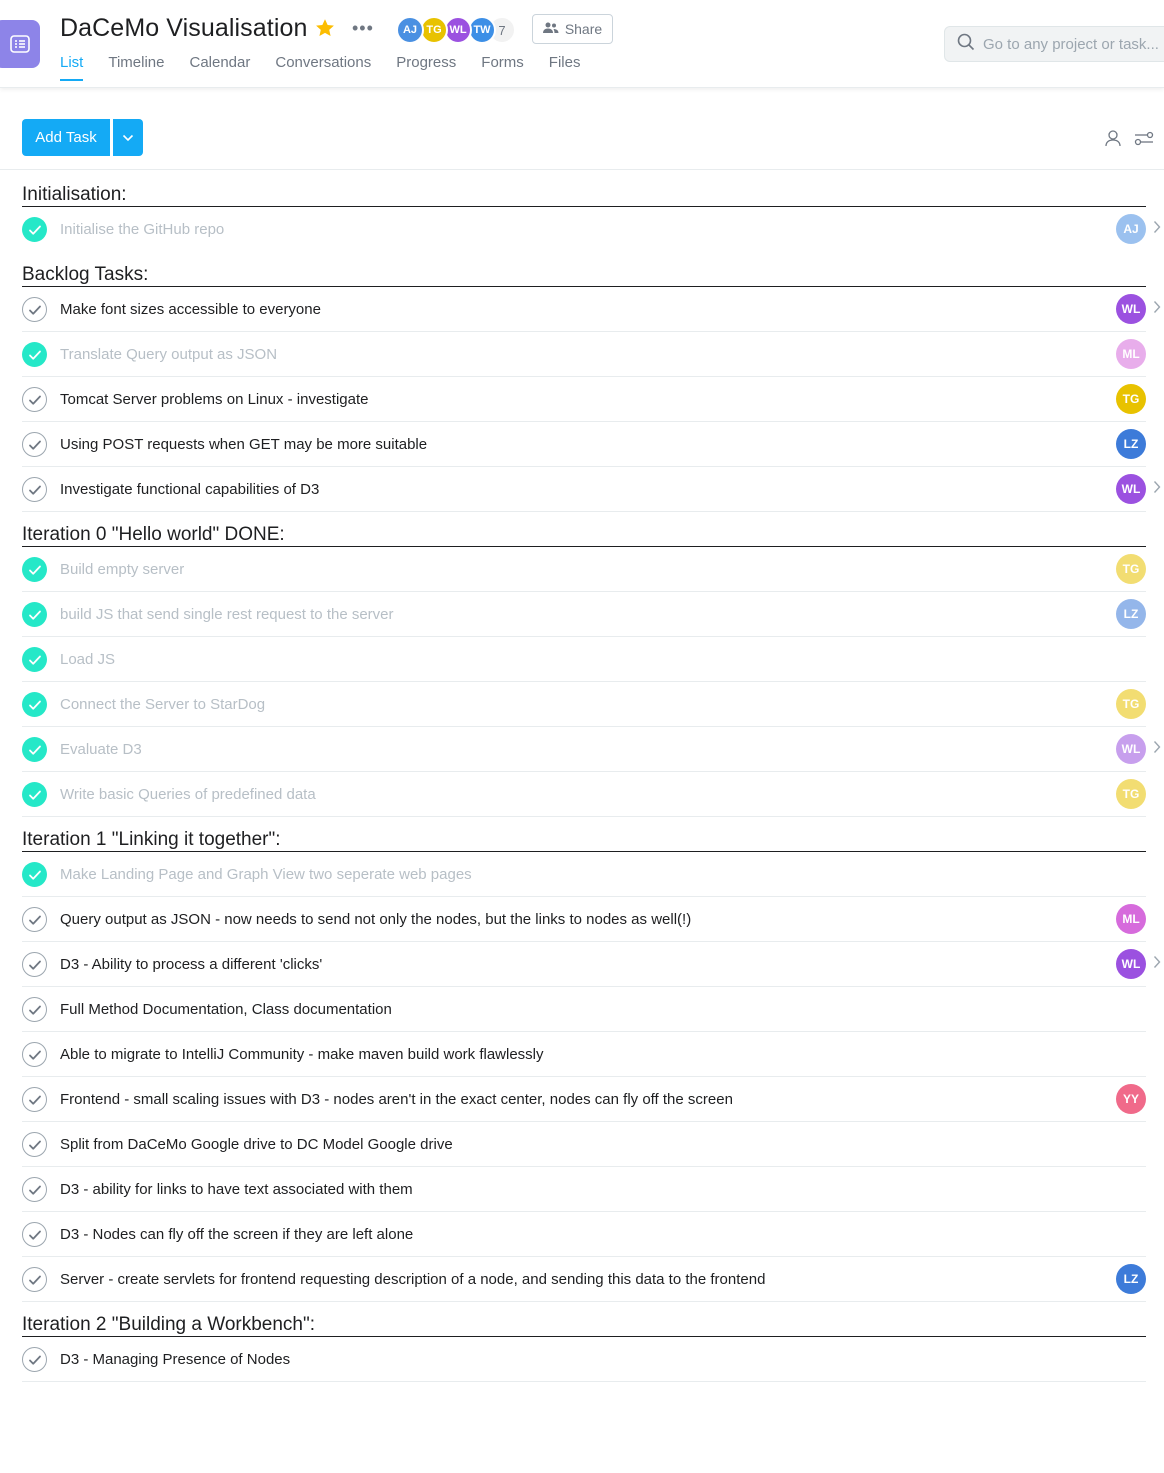  Describe the element at coordinates (66, 137) in the screenshot. I see `add-task-button: Add Task` at that location.